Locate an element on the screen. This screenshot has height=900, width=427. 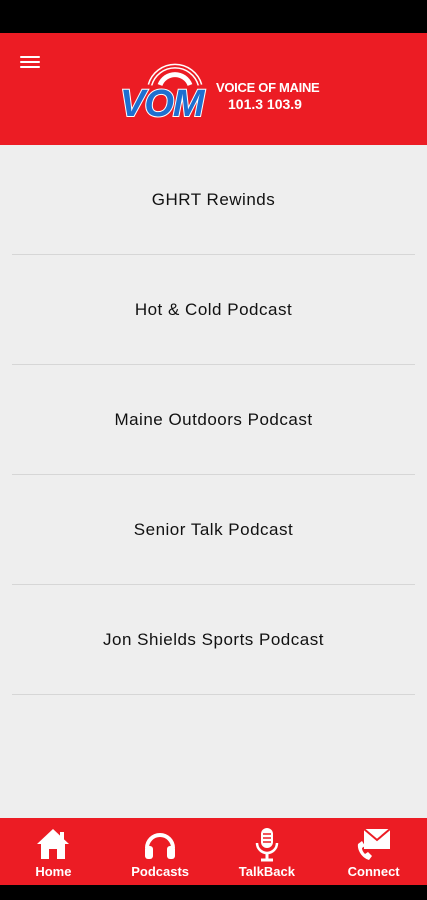
list-item-label: Jon Shields Sports Podcast is located at coordinates (213, 639).